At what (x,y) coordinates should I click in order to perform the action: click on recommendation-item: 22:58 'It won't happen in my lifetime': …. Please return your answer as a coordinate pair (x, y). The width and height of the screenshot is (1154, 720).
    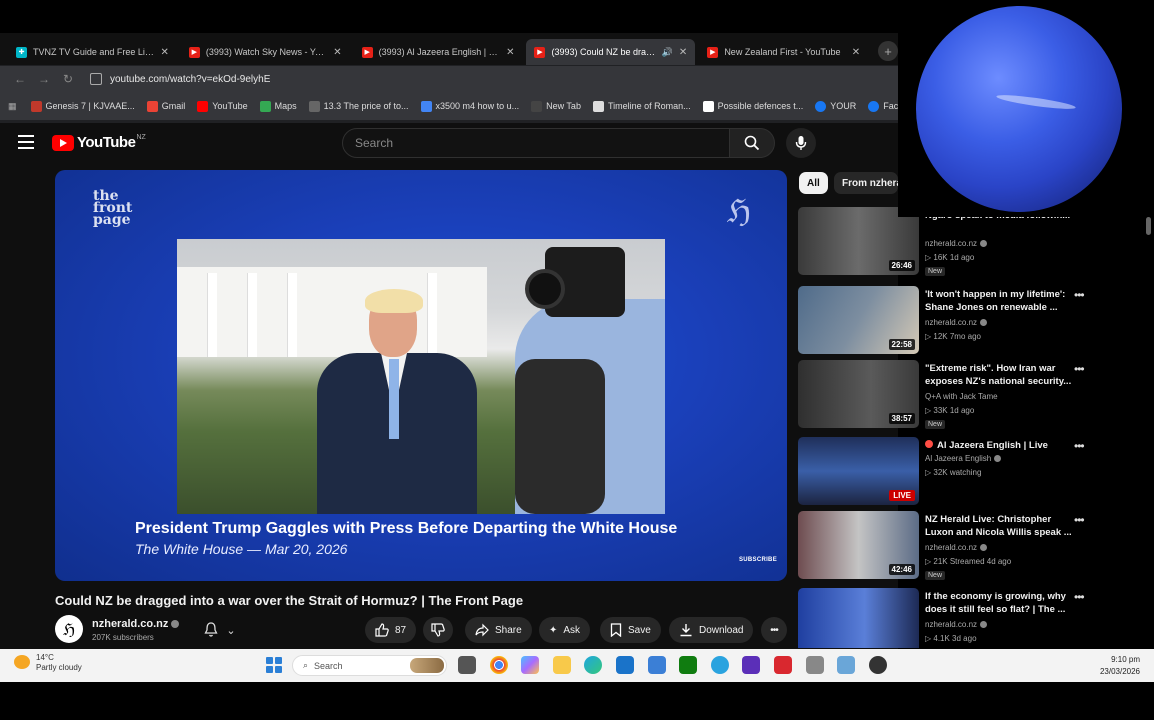
    Looking at the image, I should click on (976, 320).